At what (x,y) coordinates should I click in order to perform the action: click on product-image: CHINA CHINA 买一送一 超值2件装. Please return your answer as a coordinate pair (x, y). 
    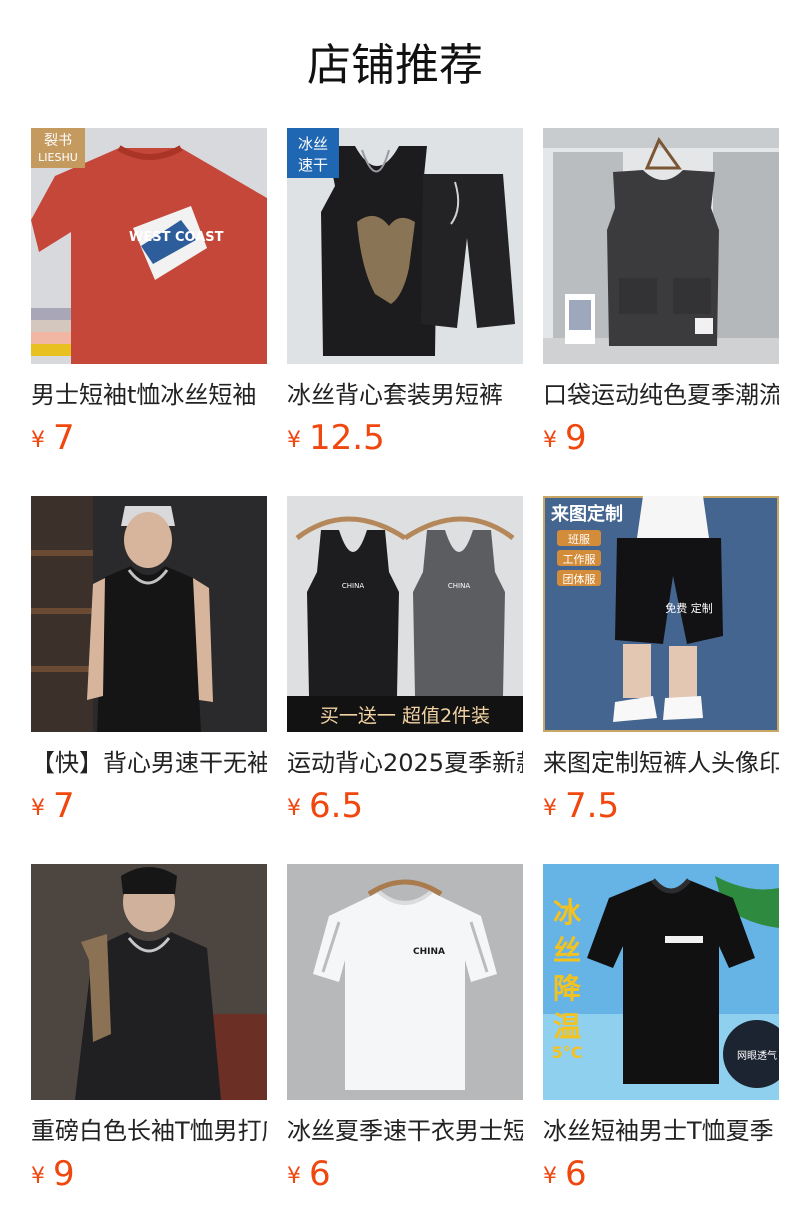
    Looking at the image, I should click on (405, 614).